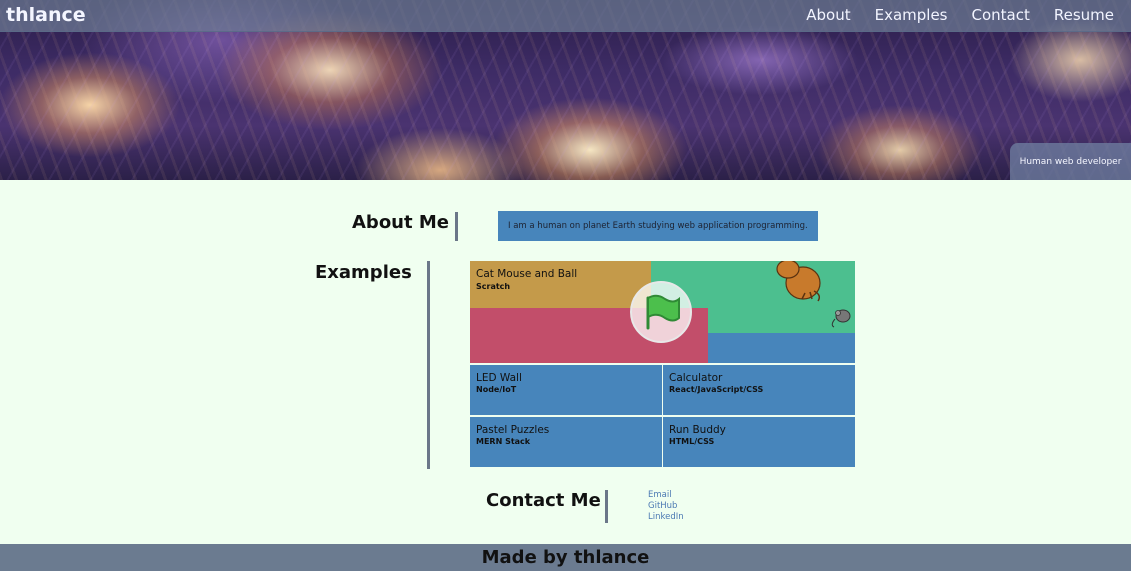 The height and width of the screenshot is (571, 1131). What do you see at coordinates (363, 272) in the screenshot?
I see `examples-heading: Examples` at bounding box center [363, 272].